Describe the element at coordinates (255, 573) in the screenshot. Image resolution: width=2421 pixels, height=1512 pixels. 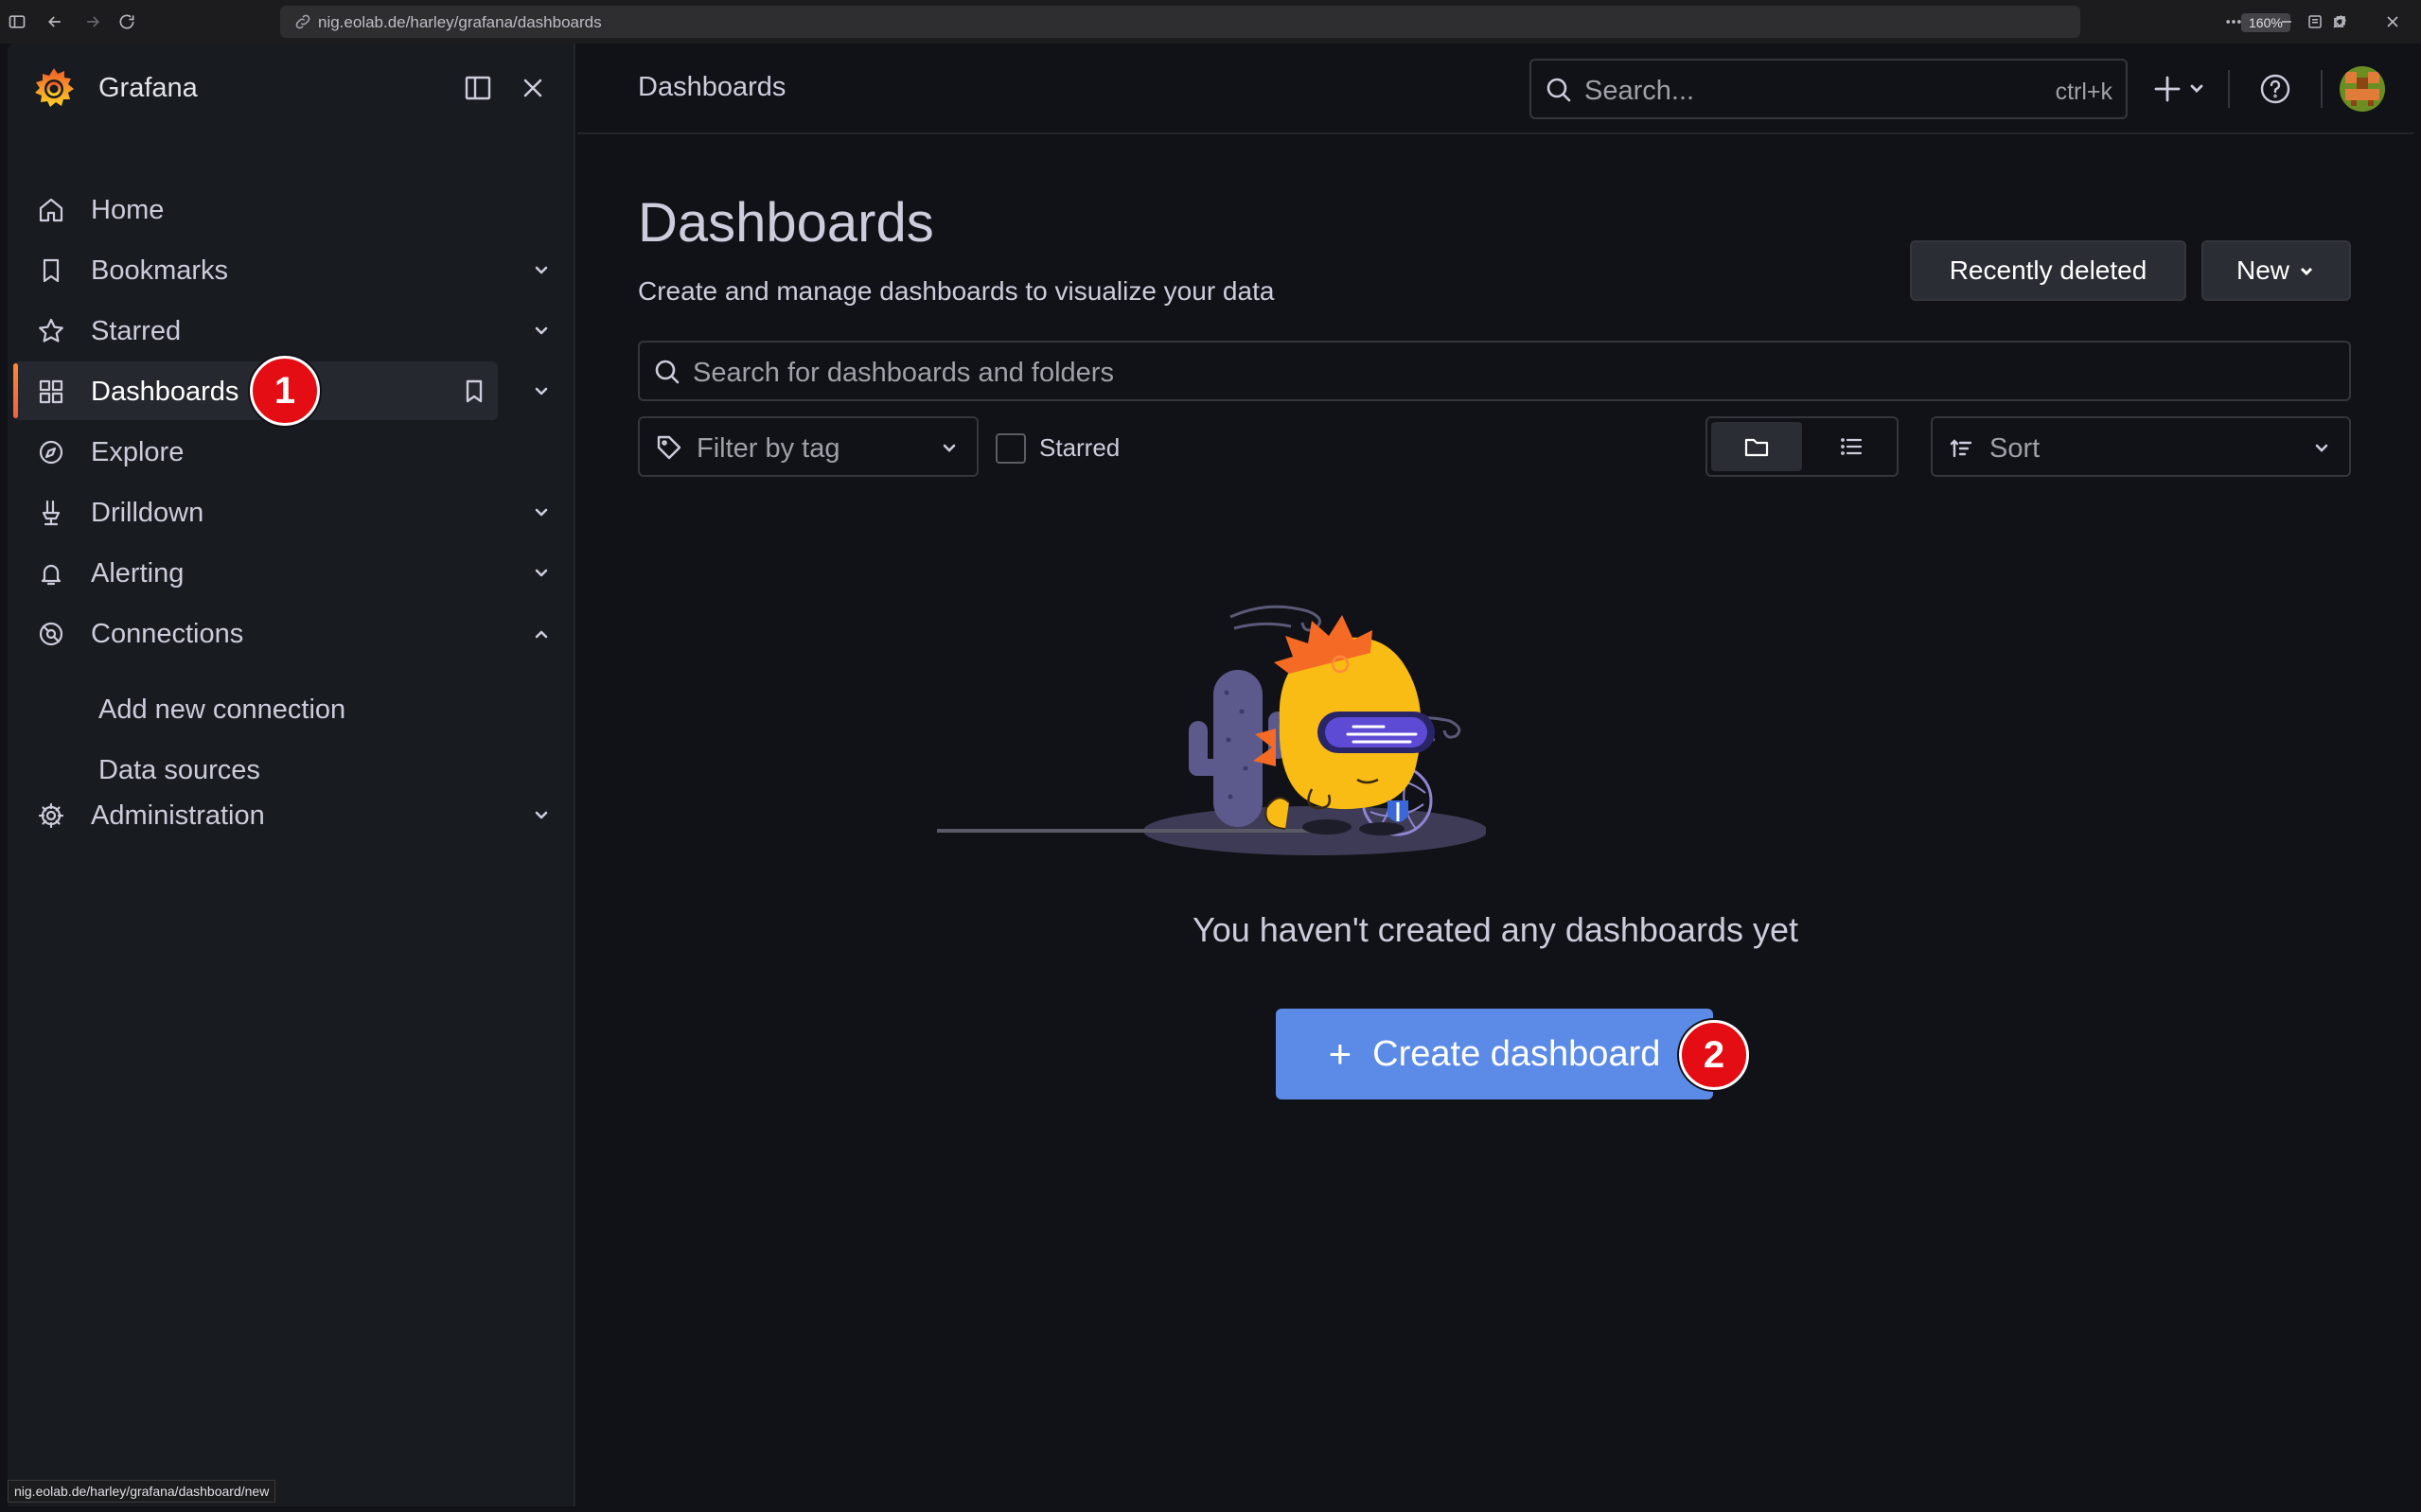
I see `sidebar-item-alerting: Alerting` at that location.